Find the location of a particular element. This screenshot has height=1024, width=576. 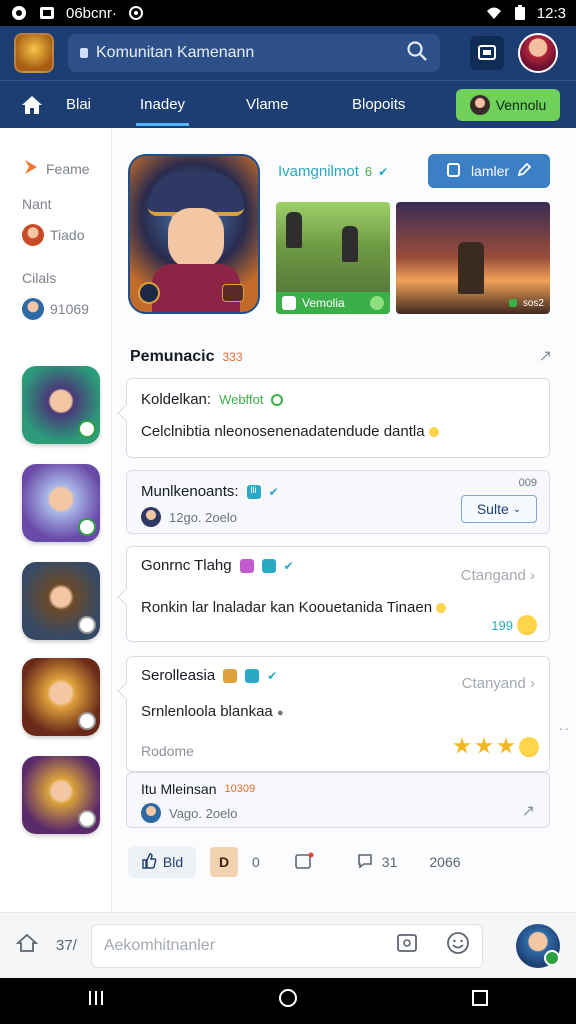

my-avatar is located at coordinates (538, 945).